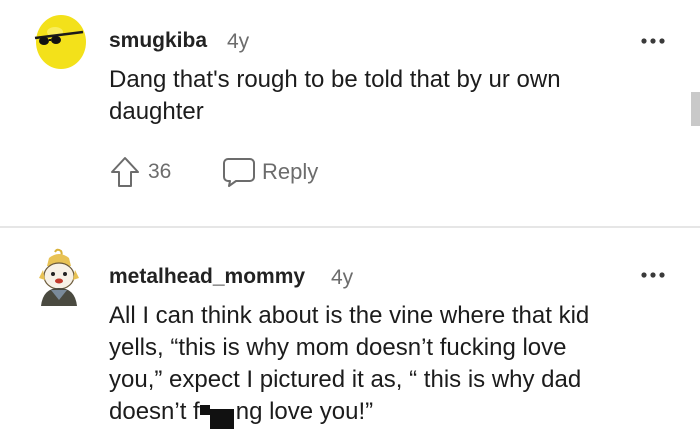 This screenshot has height=445, width=700. I want to click on comment-actions: 36 Reply, so click(240, 172).